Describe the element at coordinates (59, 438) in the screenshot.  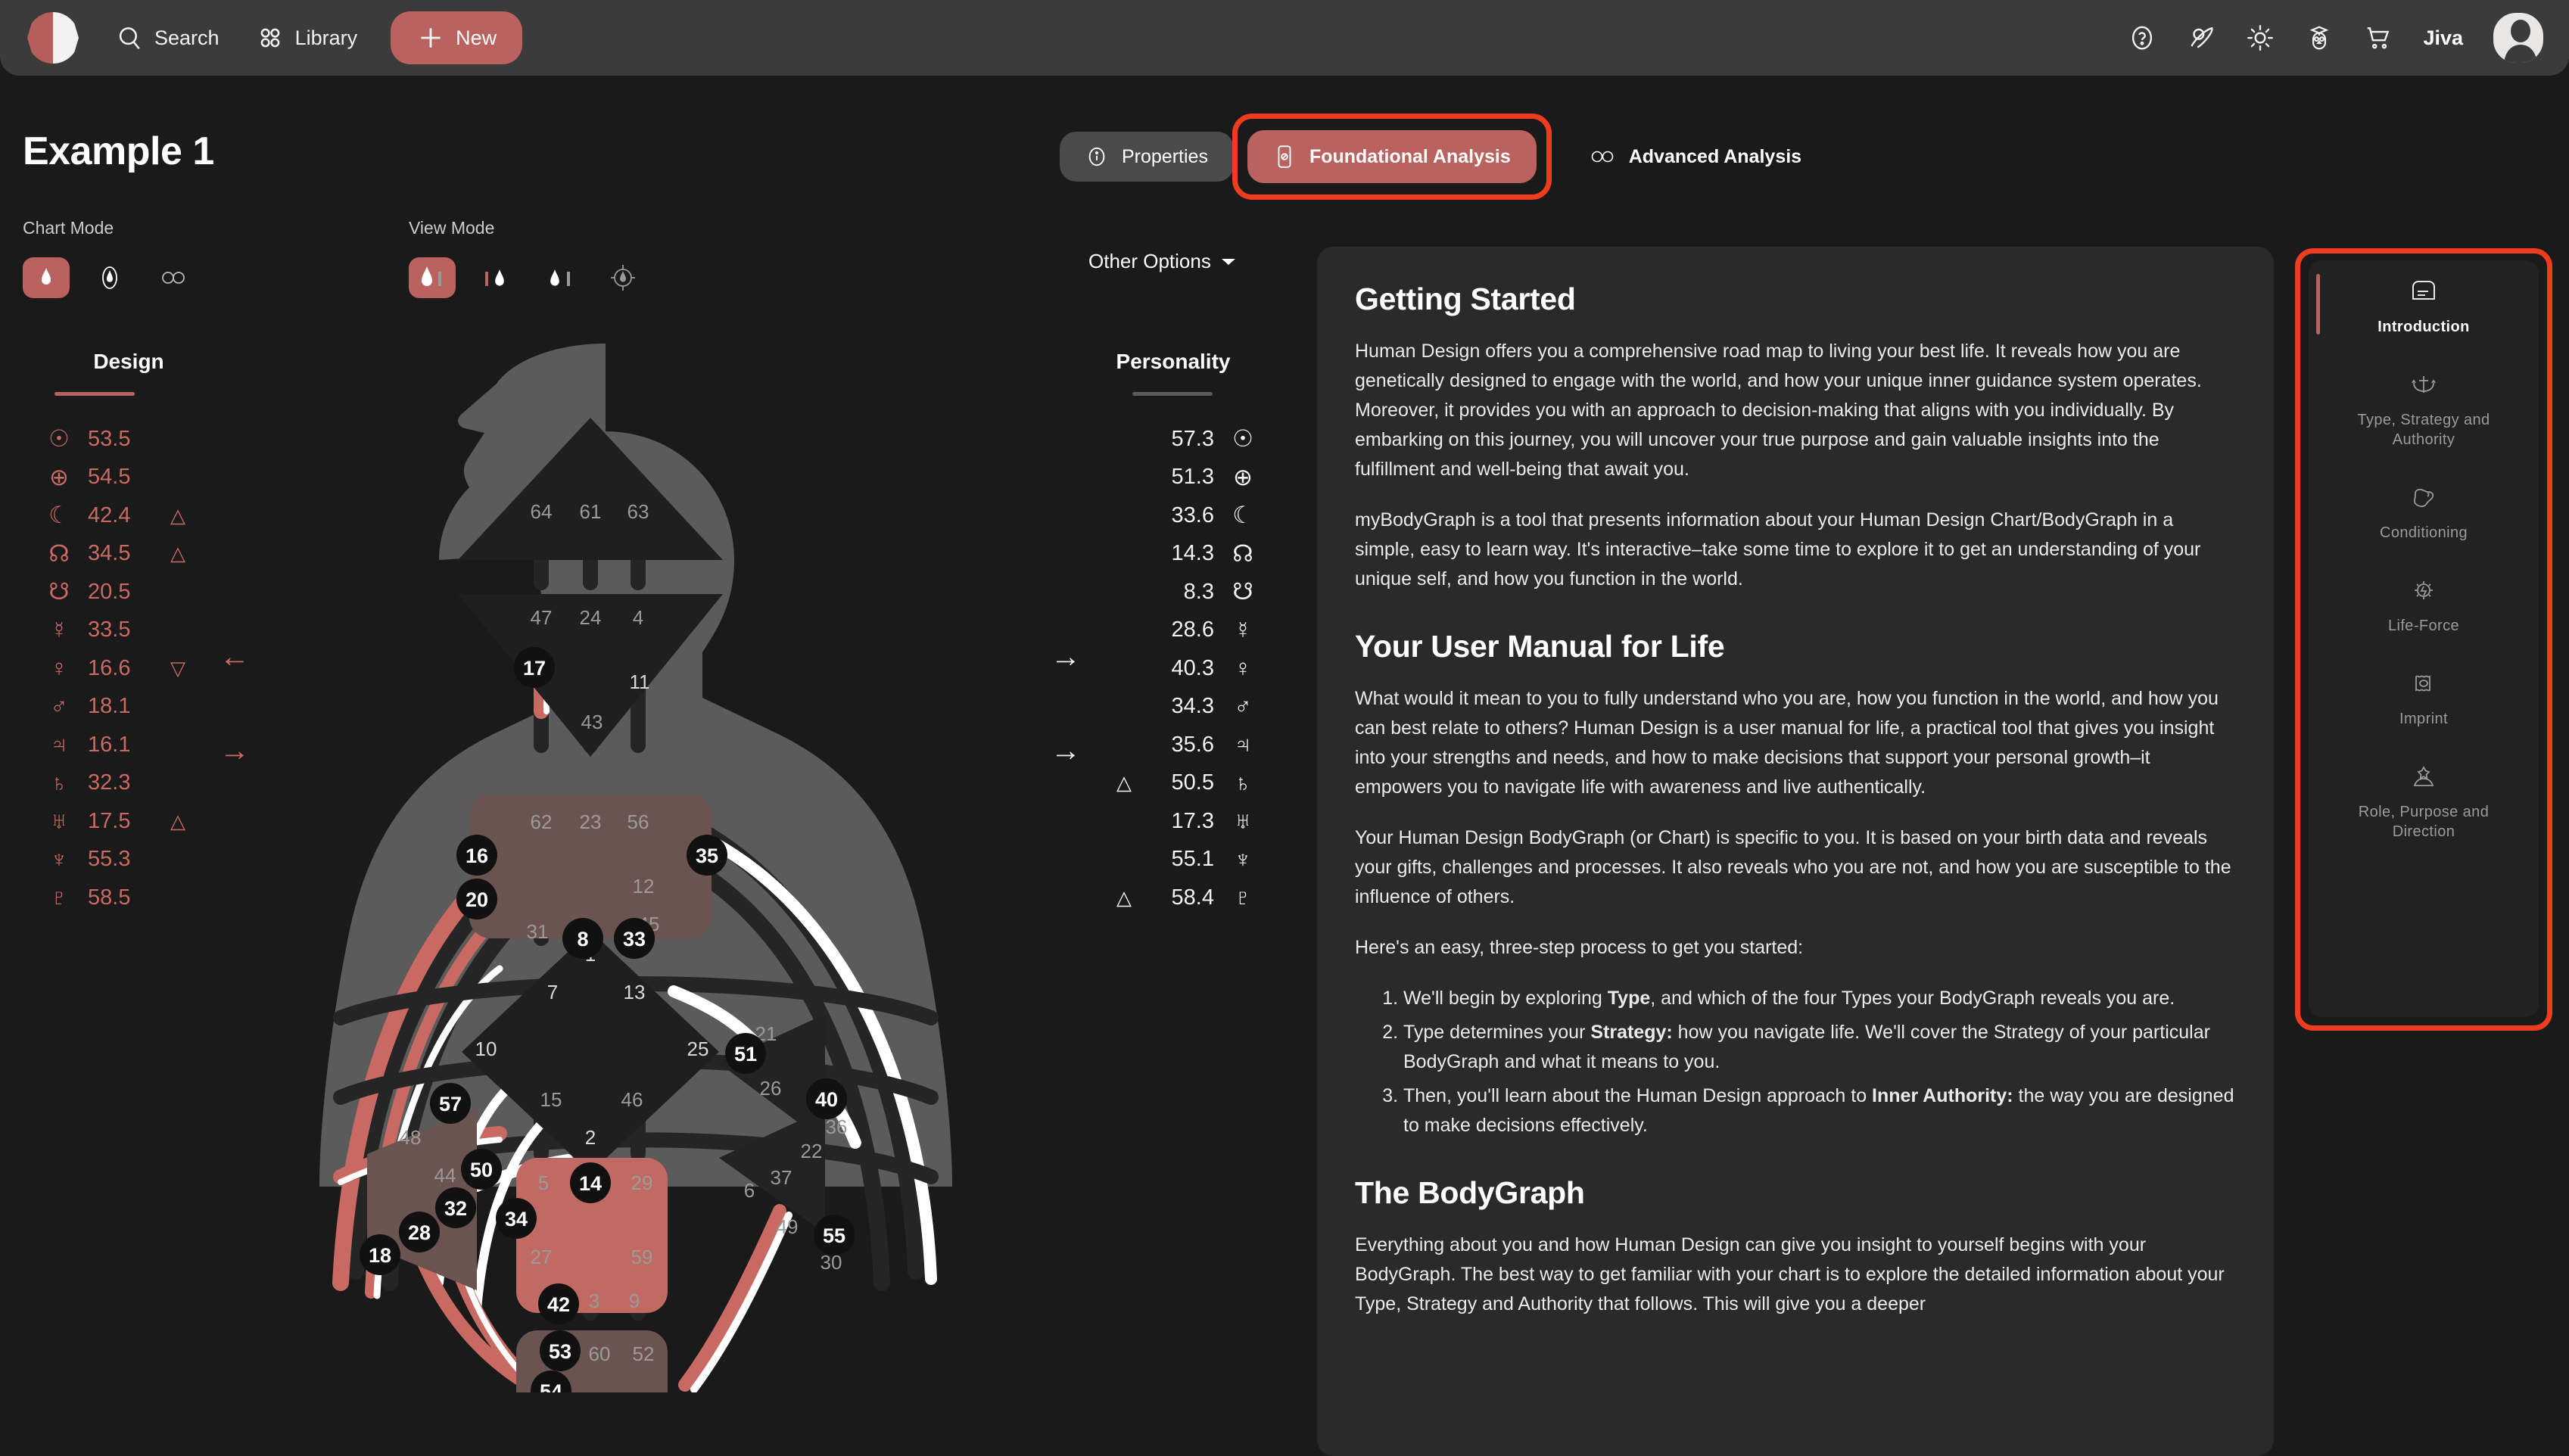
I see `design-glyph-sun: ☉` at that location.